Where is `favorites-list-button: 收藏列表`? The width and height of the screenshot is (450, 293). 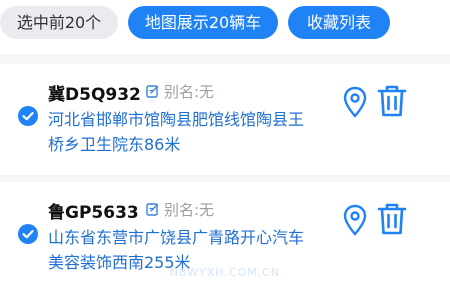 favorites-list-button: 收藏列表 is located at coordinates (339, 22).